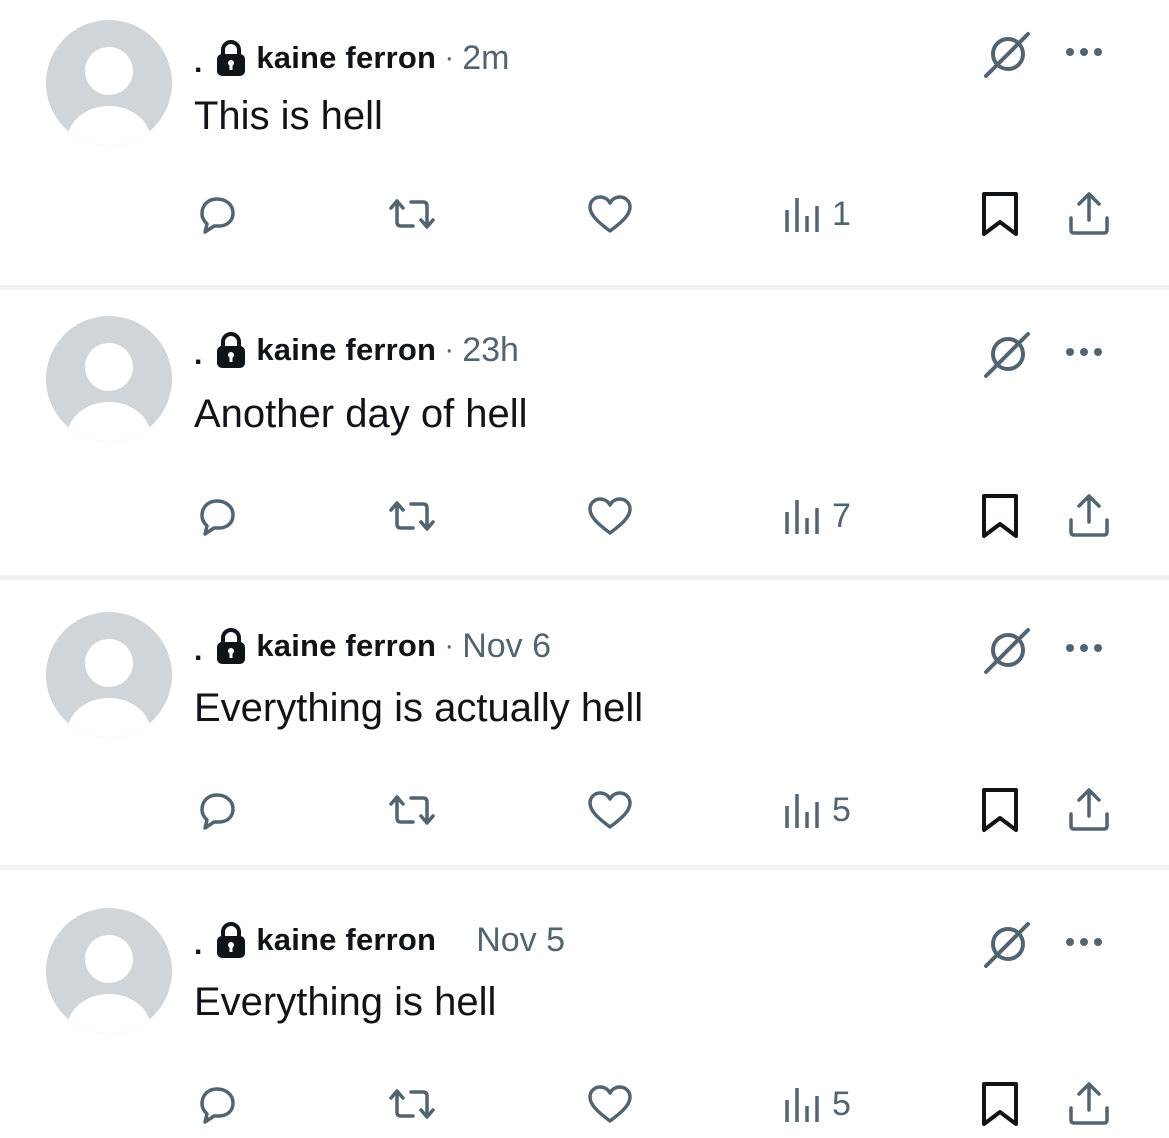  I want to click on view-count: 7, so click(841, 515).